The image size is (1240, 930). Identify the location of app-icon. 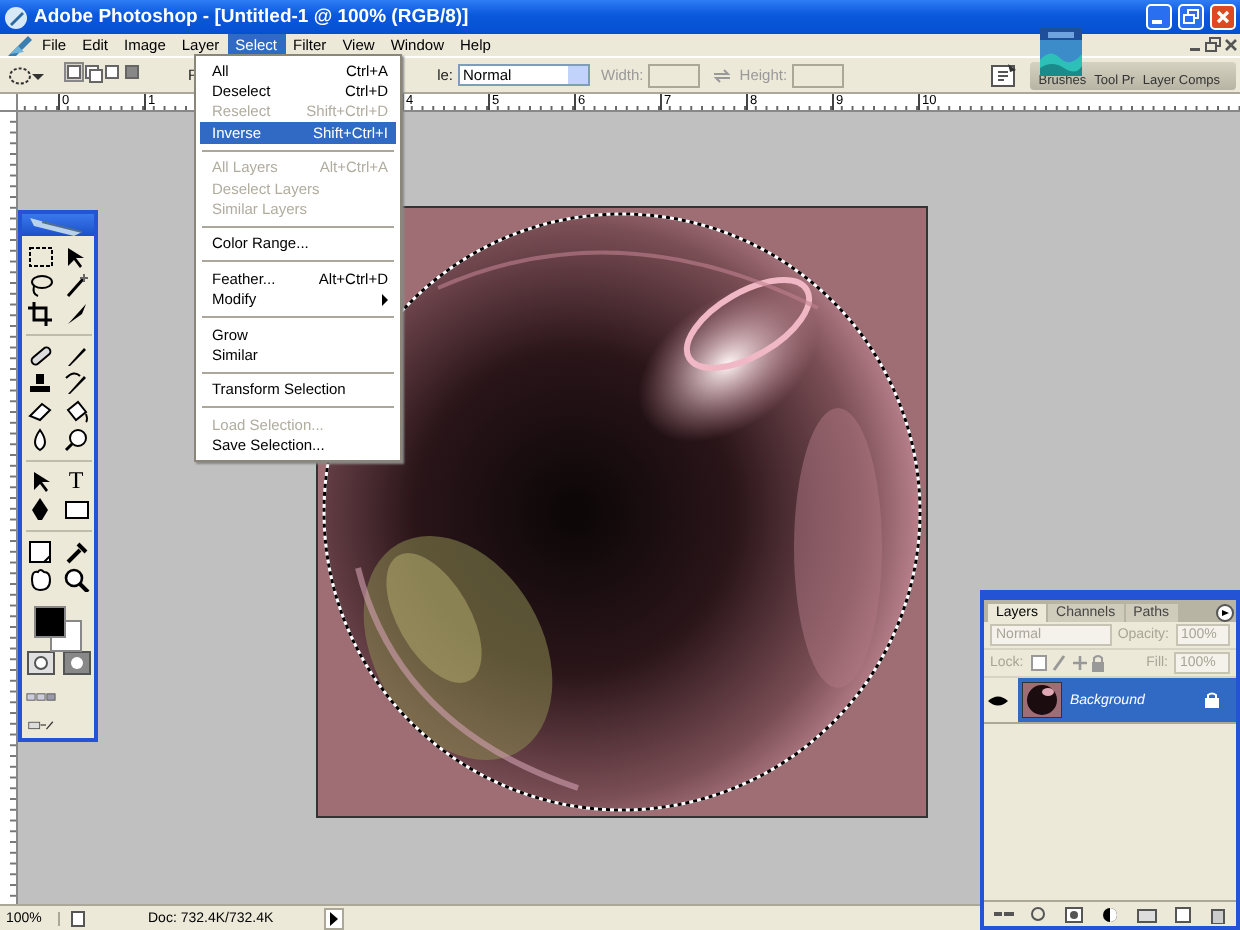
(16, 17).